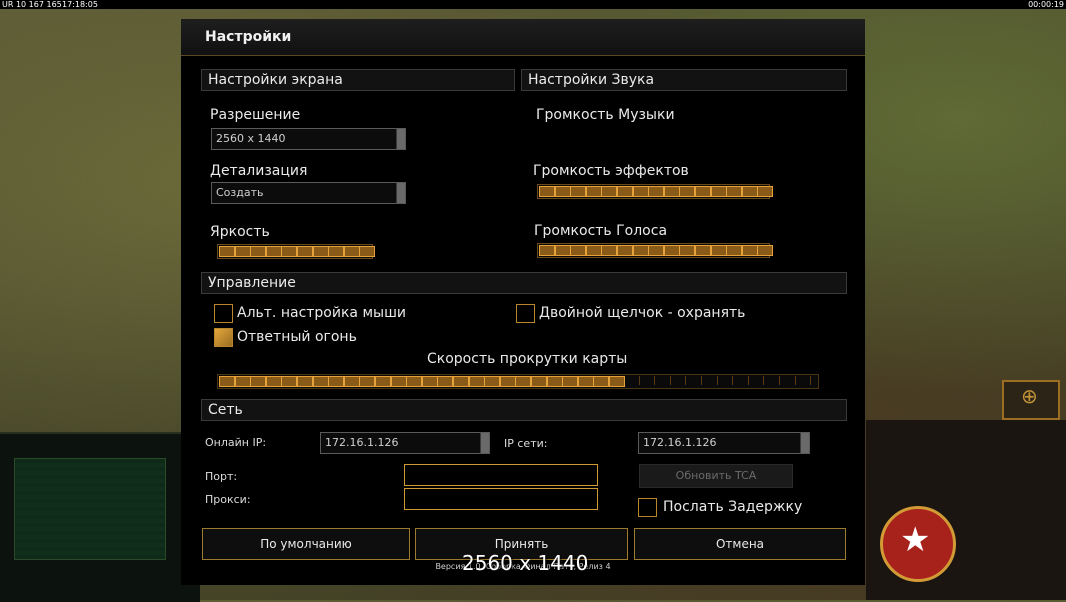 Image resolution: width=1066 pixels, height=602 pixels. Describe the element at coordinates (297, 337) in the screenshot. I see `return-fire-label: Ответный огонь` at that location.